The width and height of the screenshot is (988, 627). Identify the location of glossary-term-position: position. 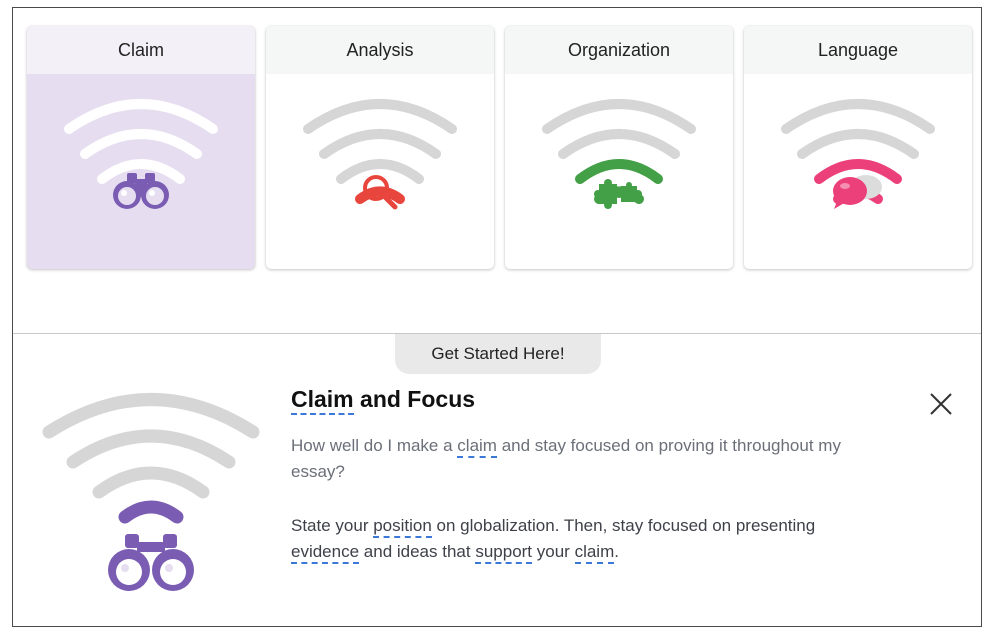
(402, 527).